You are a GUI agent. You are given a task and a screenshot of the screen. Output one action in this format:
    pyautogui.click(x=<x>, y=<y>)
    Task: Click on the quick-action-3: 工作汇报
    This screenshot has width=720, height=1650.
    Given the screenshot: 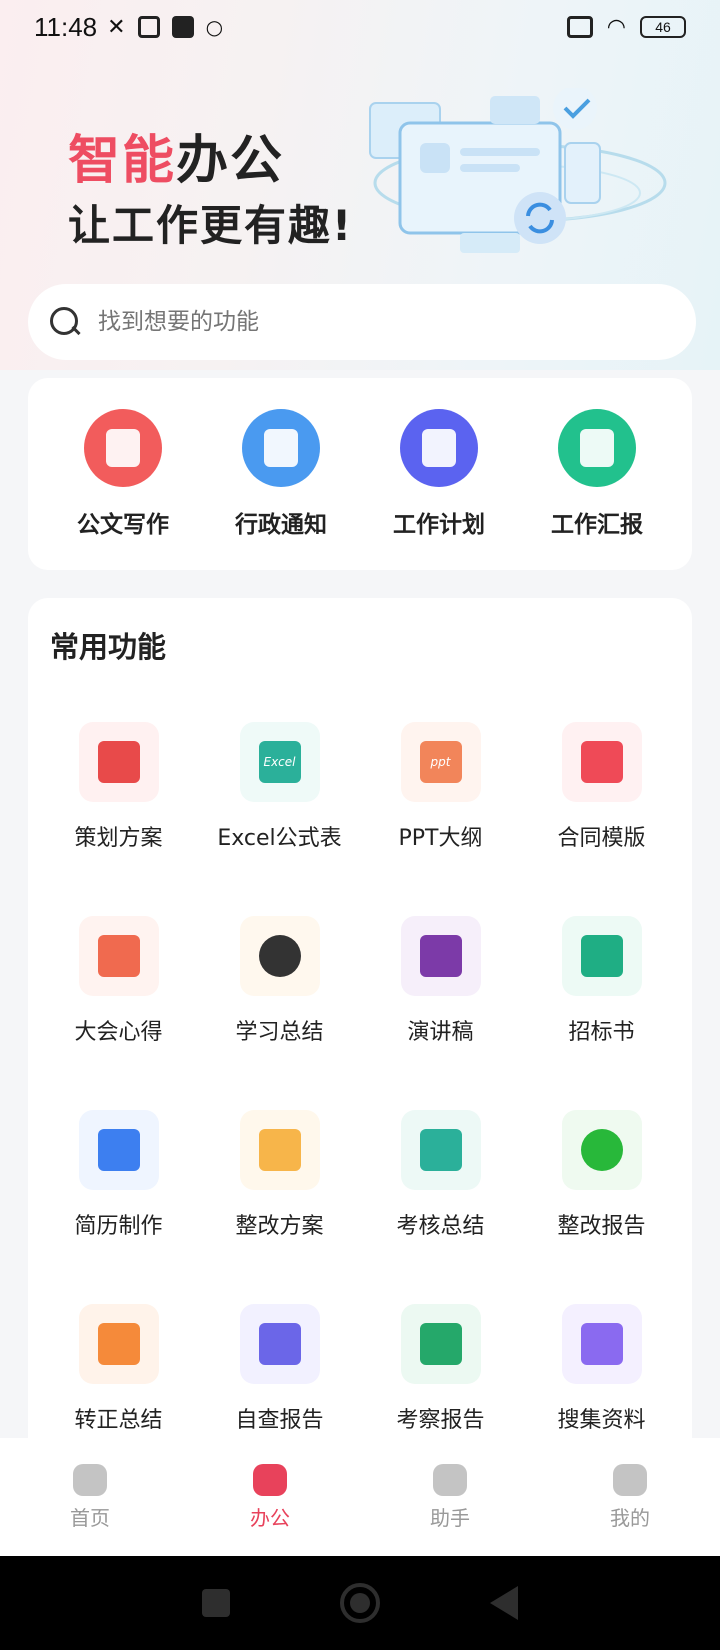 What is the action you would take?
    pyautogui.click(x=597, y=474)
    